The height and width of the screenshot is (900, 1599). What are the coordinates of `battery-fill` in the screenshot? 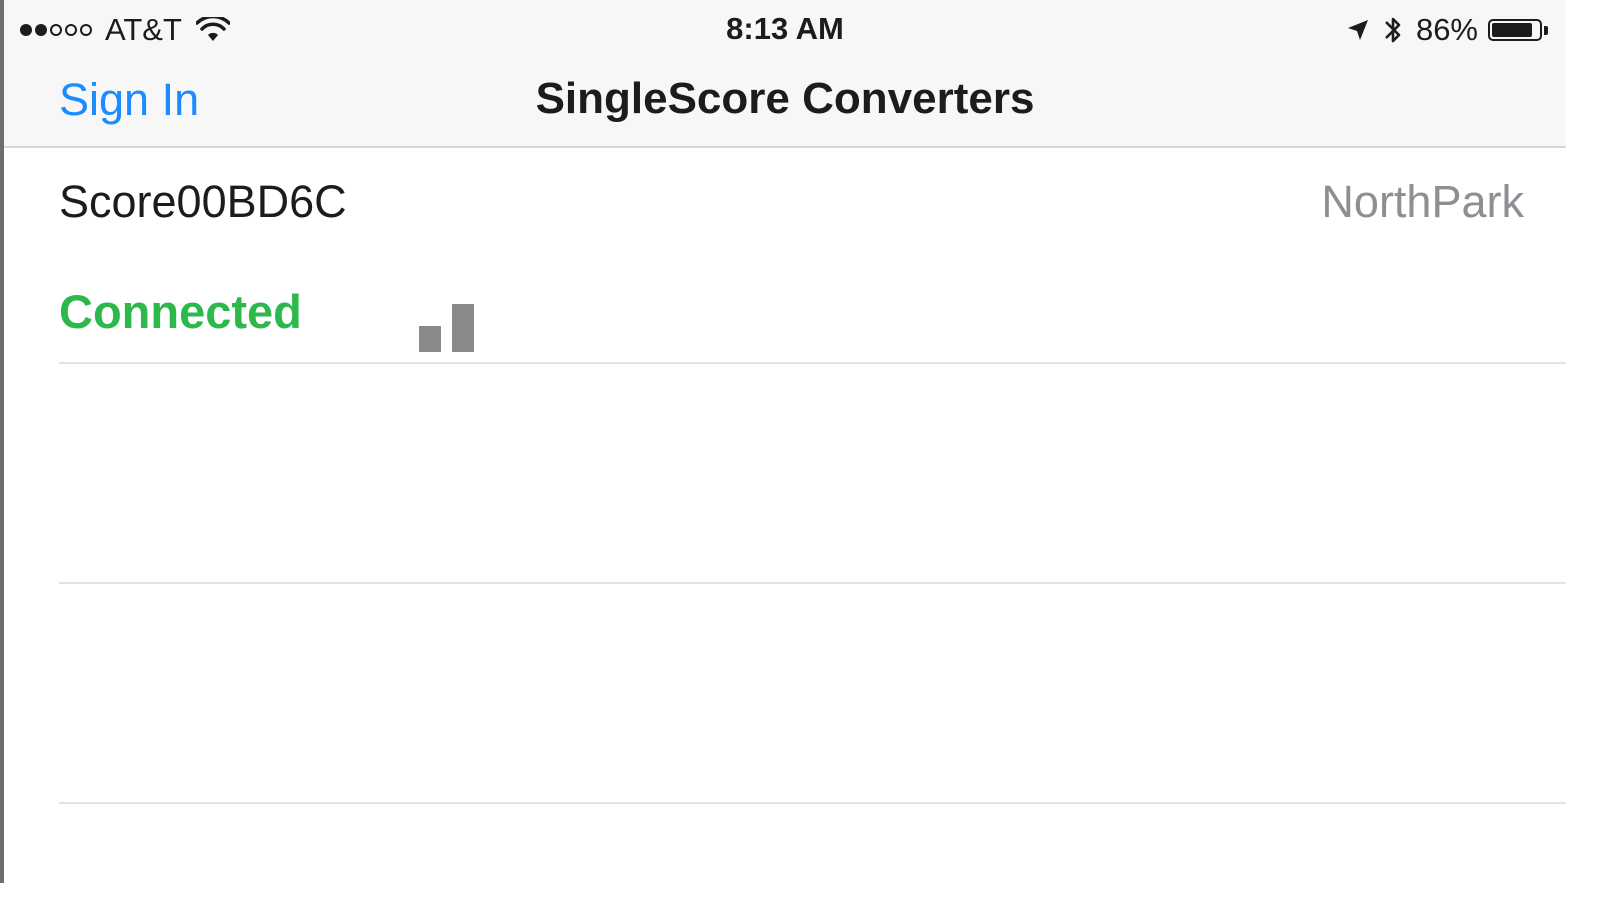 It's located at (1512, 30).